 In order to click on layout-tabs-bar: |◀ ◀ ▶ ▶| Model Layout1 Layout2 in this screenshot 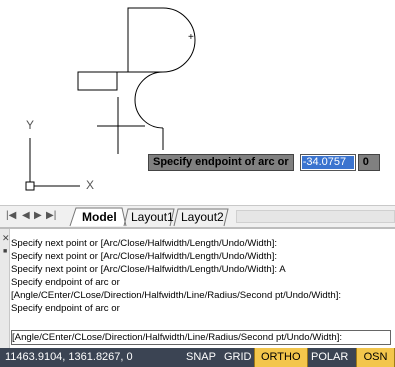, I will do `click(197, 216)`.